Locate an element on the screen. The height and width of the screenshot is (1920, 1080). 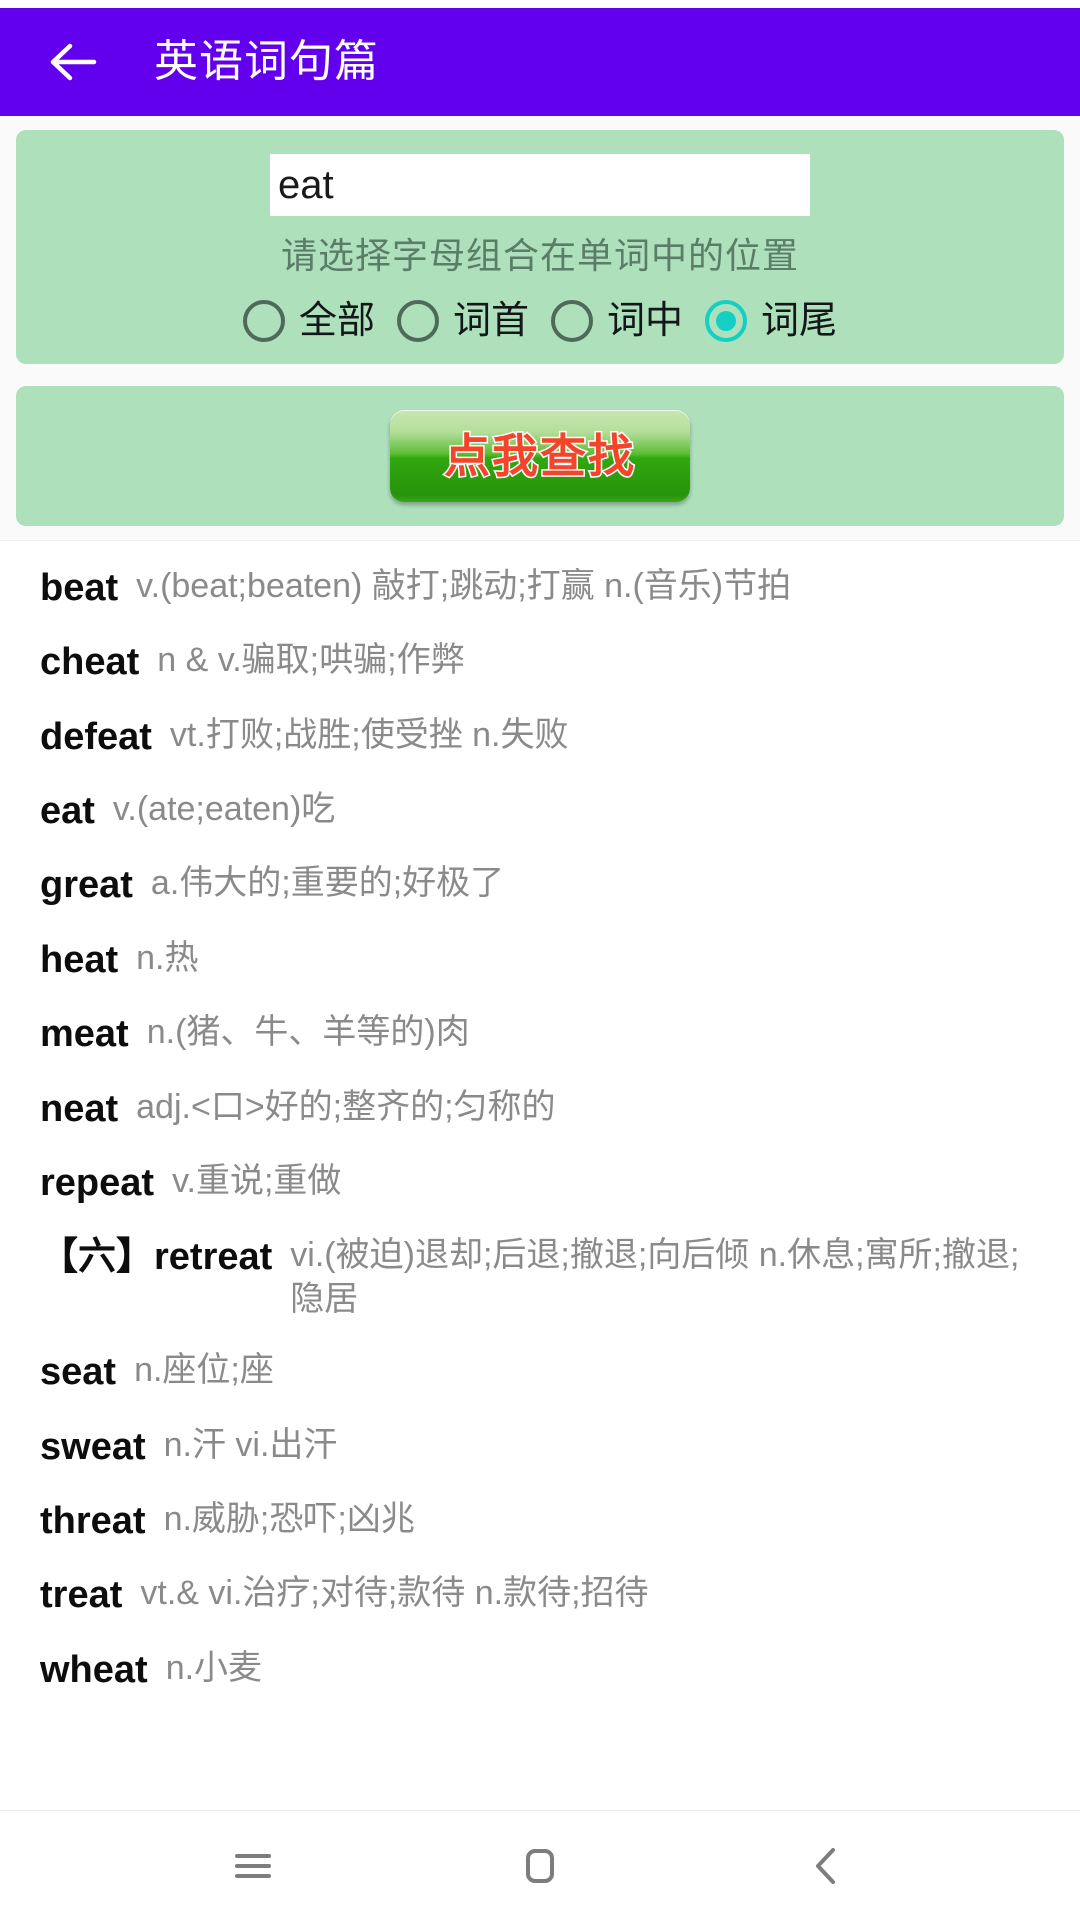
search-panel: 请选择字母组合在单词中的位置 全部 词首 词中 词尾 is located at coordinates (540, 247).